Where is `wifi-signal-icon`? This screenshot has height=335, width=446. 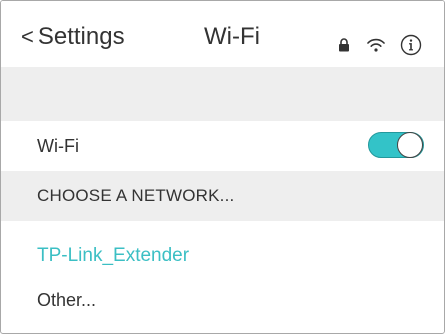 wifi-signal-icon is located at coordinates (376, 47).